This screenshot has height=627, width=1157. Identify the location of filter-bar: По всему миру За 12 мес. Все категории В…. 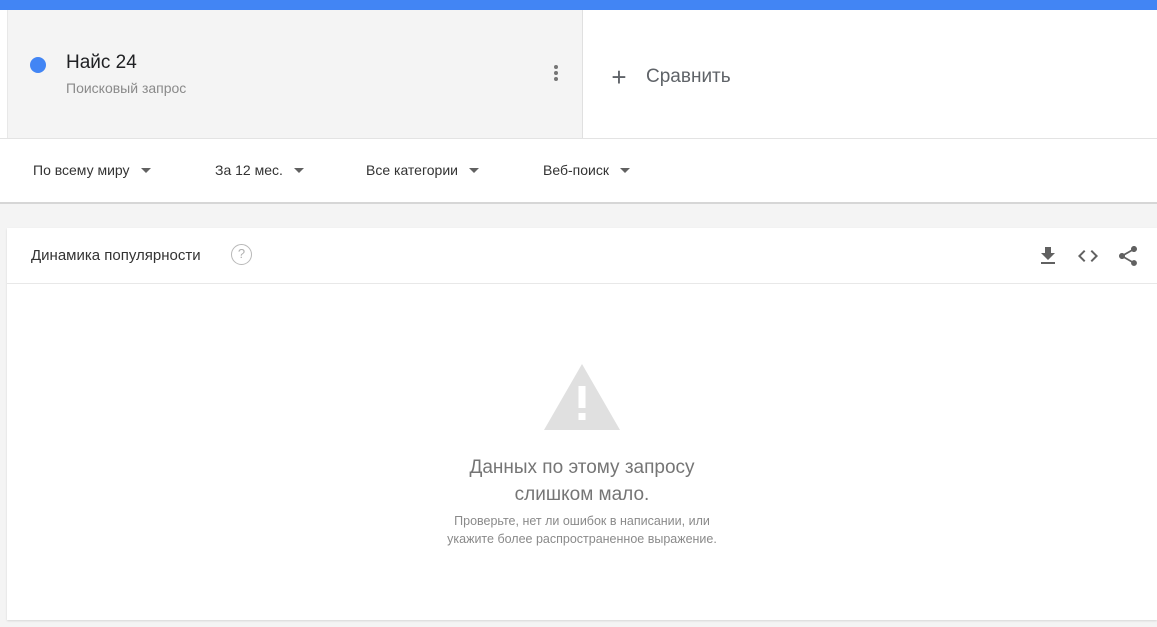
(578, 171).